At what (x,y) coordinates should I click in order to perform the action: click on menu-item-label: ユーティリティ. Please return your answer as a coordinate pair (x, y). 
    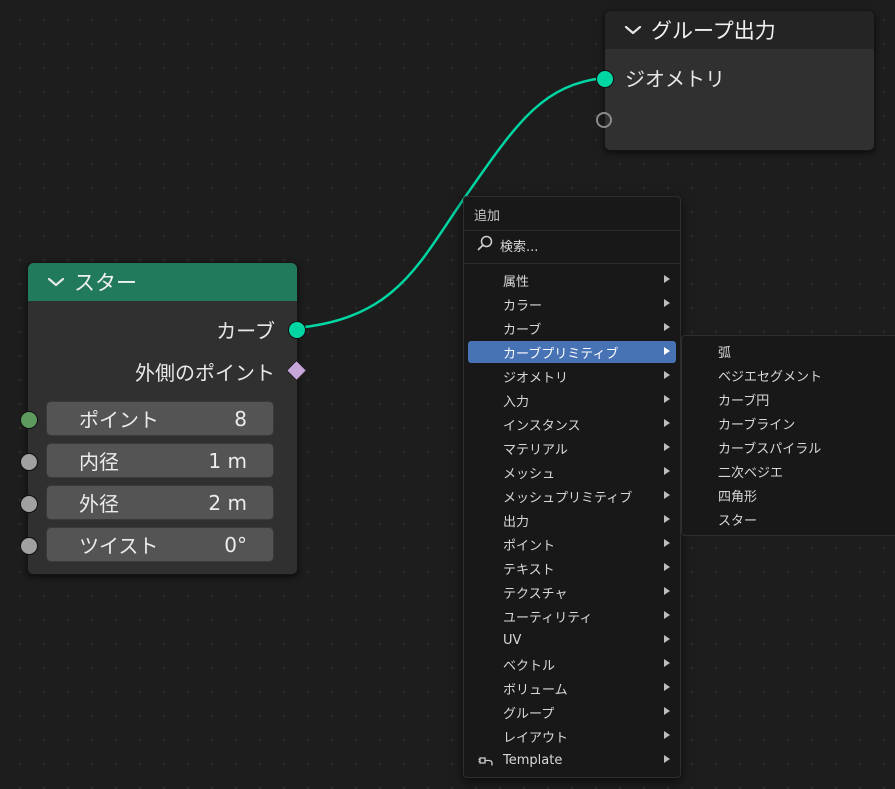
    Looking at the image, I should click on (548, 618).